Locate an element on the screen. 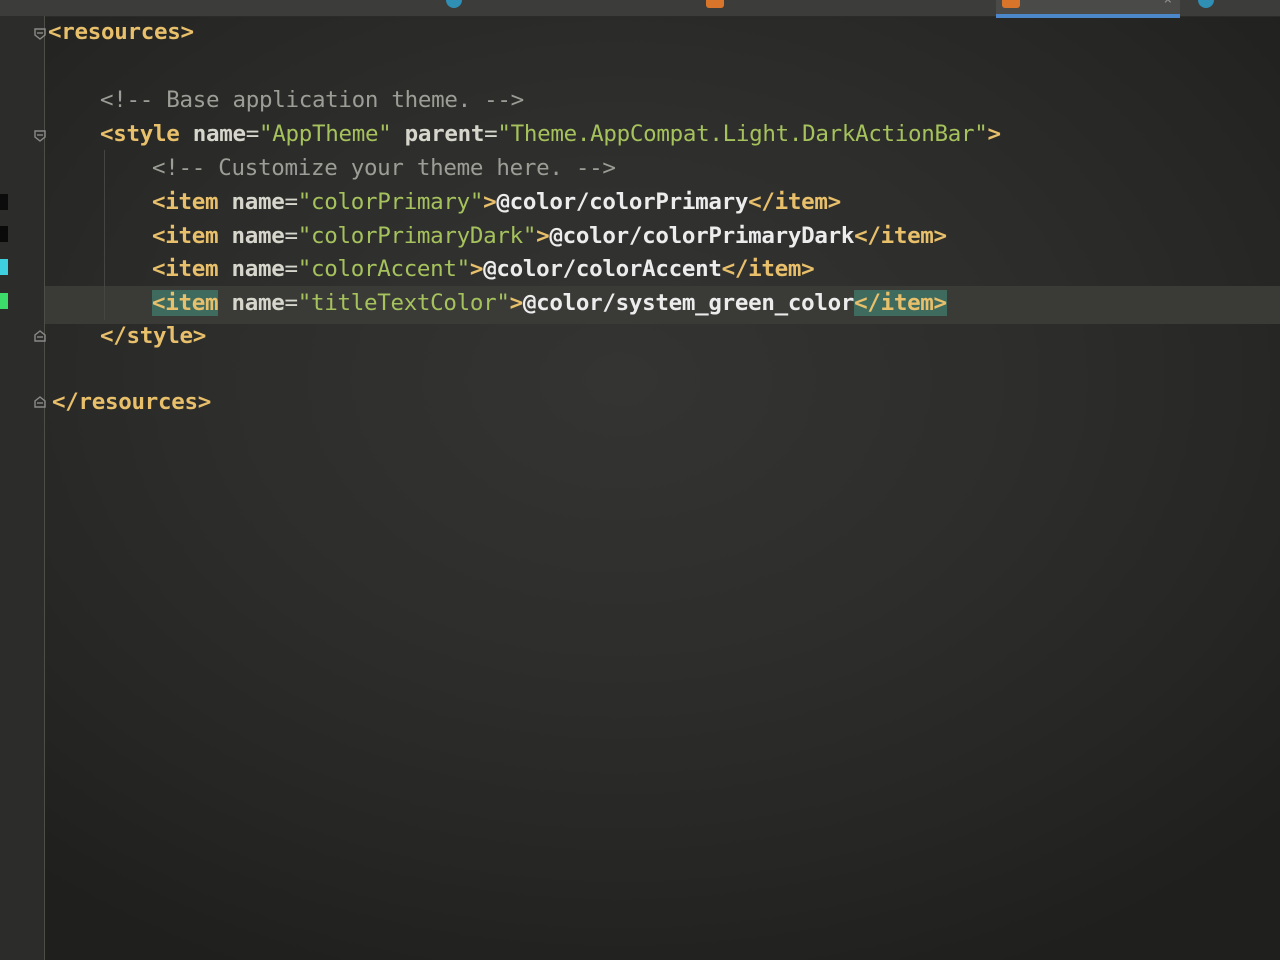  xml-attr-value: "AppTheme" is located at coordinates (325, 134).